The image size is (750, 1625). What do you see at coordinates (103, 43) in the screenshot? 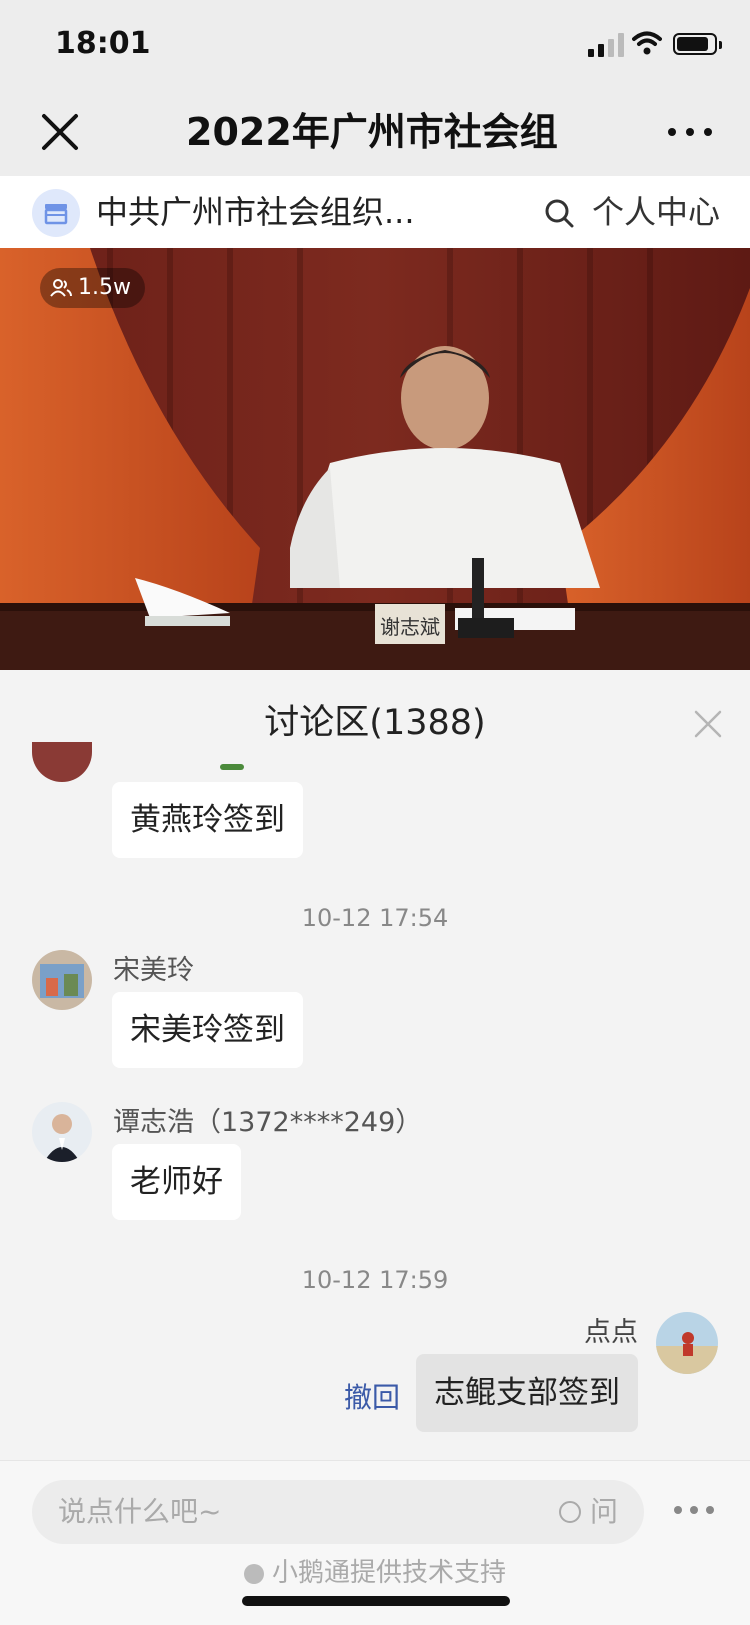
I see `status-time: 18:01` at bounding box center [103, 43].